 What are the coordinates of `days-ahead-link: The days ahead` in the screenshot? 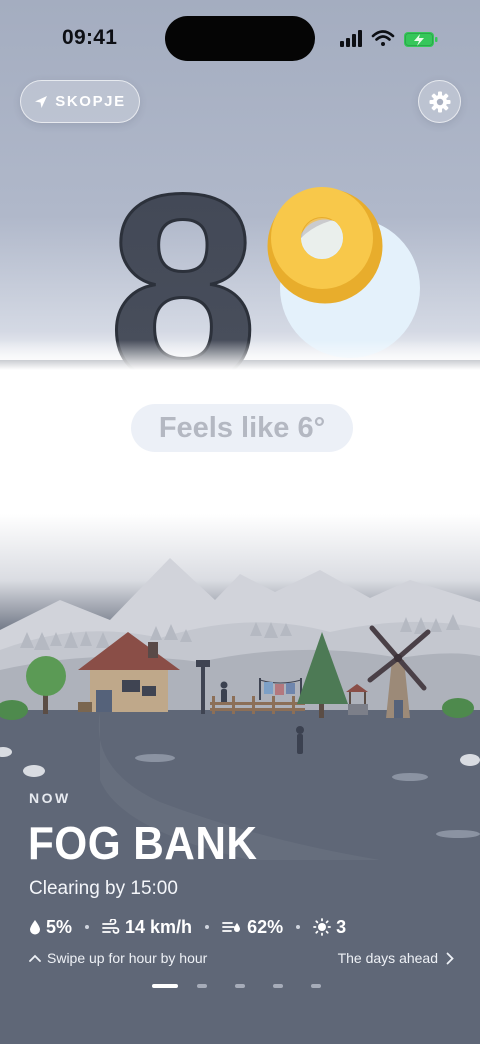 It's located at (396, 958).